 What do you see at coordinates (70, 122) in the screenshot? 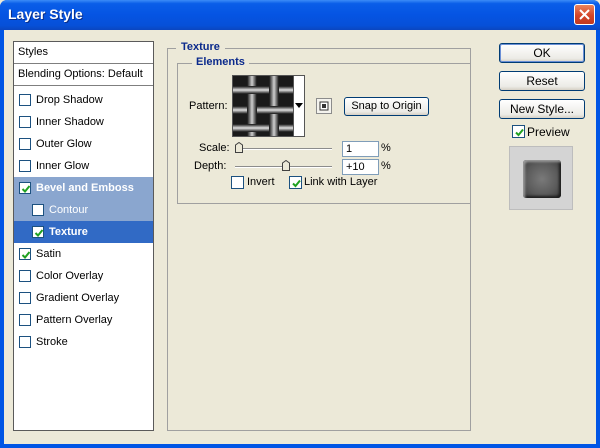
I see `sidebar-item-label: Inner Shadow` at bounding box center [70, 122].